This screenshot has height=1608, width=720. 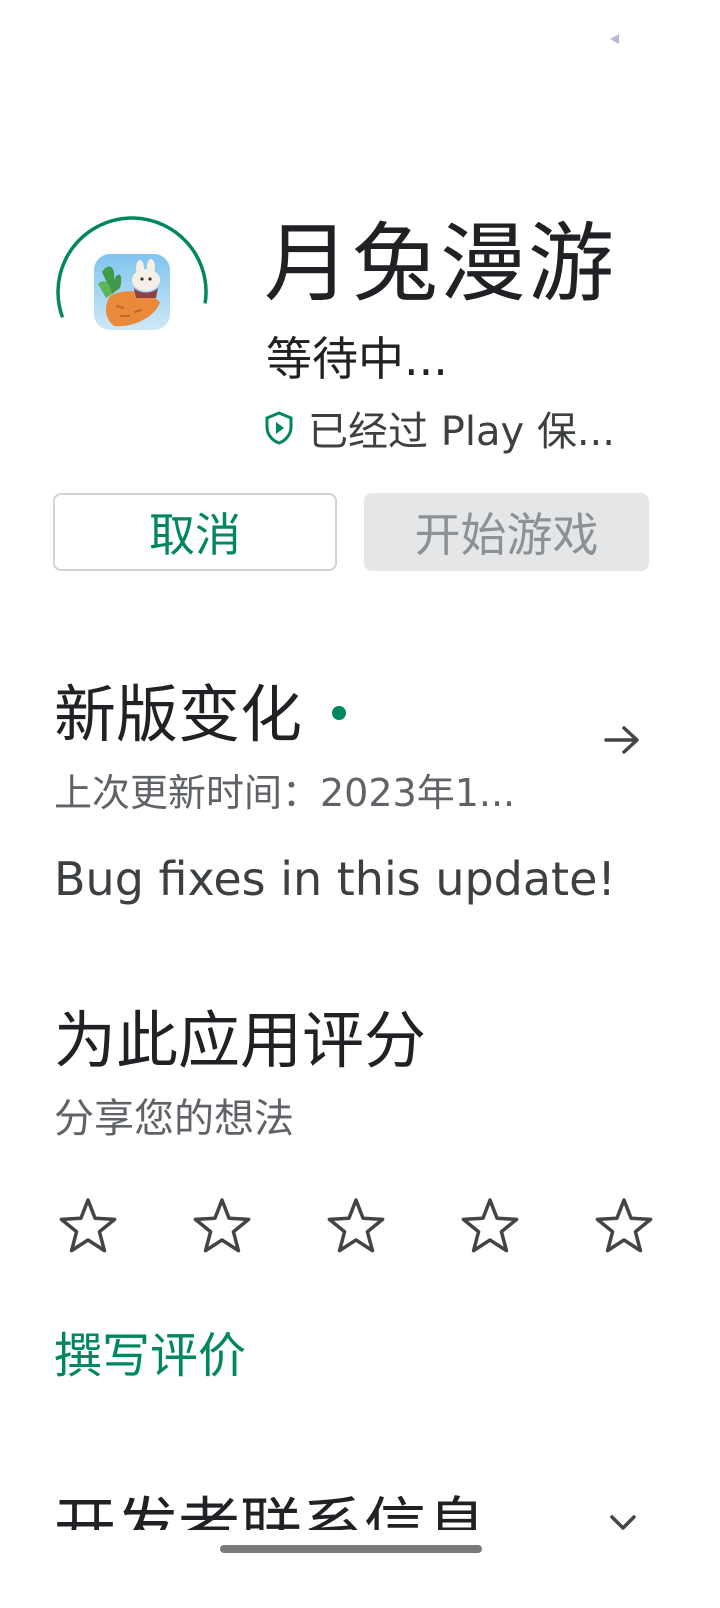 I want to click on whats-new-title: 新版变化, so click(x=178, y=715).